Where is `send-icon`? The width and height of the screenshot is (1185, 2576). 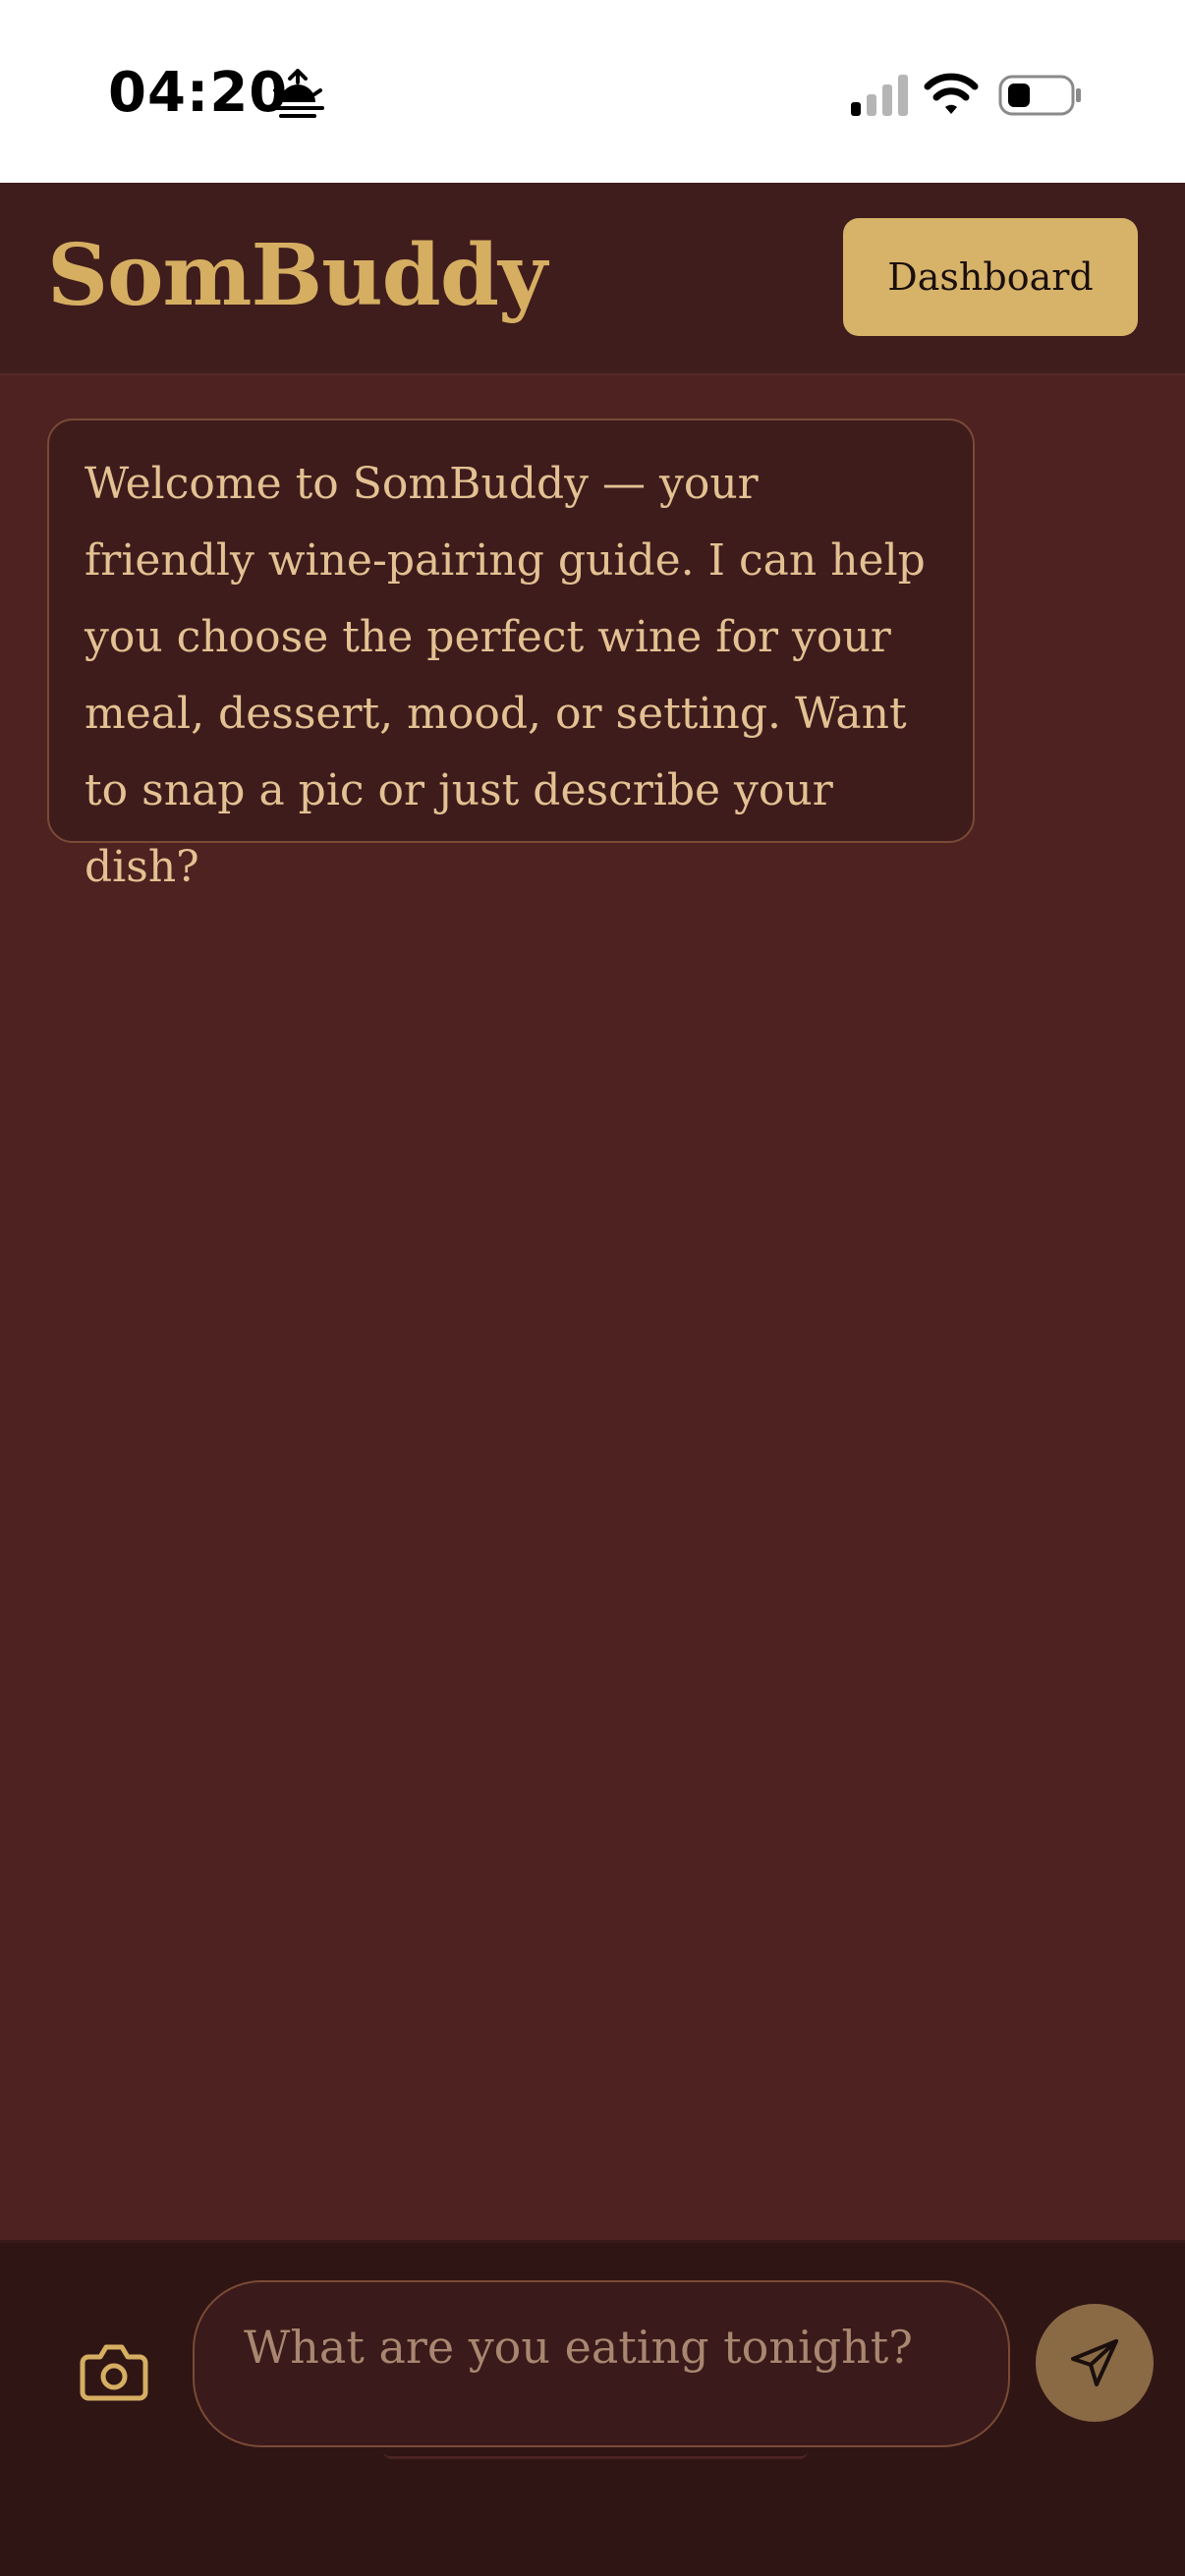
send-icon is located at coordinates (1095, 2362).